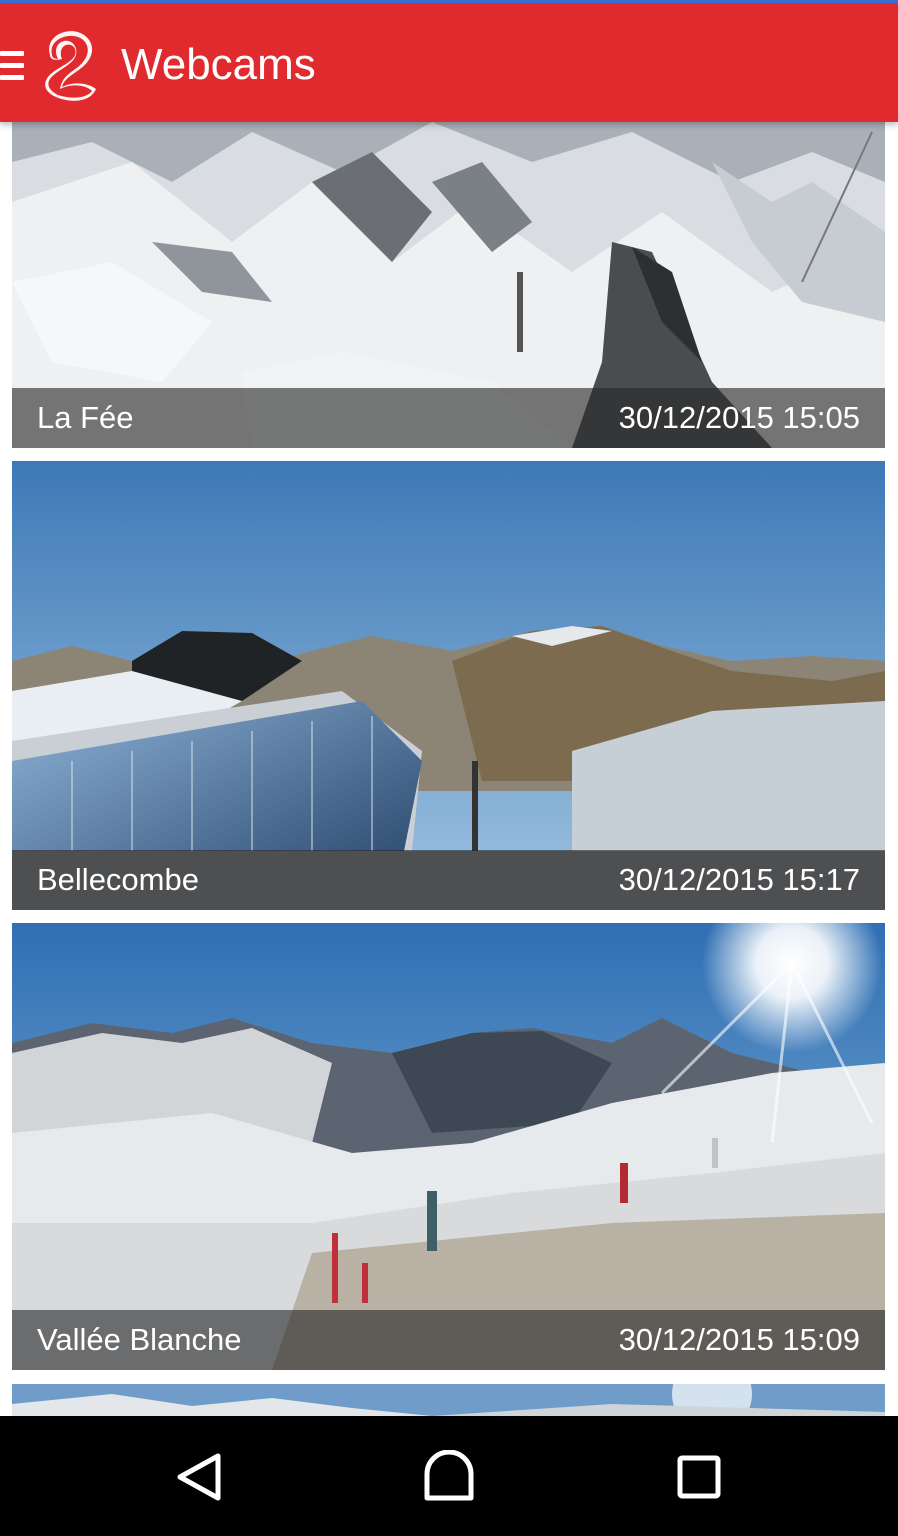  What do you see at coordinates (71, 65) in the screenshot?
I see `resort-logo-icon` at bounding box center [71, 65].